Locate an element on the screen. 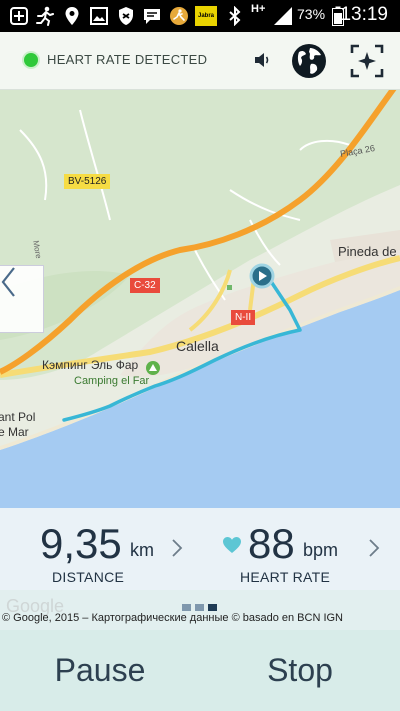  bluetooth-icon is located at coordinates (235, 16).